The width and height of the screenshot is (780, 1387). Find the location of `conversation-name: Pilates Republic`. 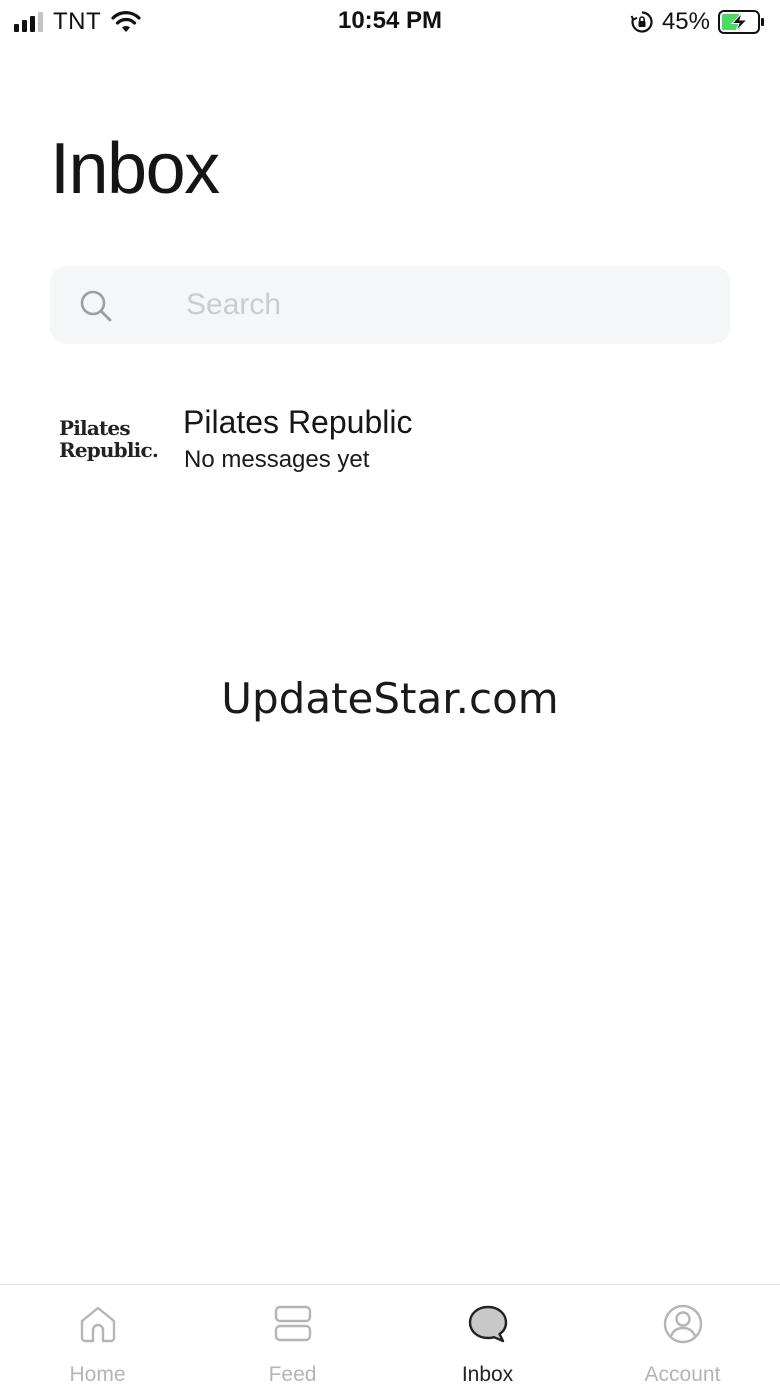

conversation-name: Pilates Republic is located at coordinates (298, 422).